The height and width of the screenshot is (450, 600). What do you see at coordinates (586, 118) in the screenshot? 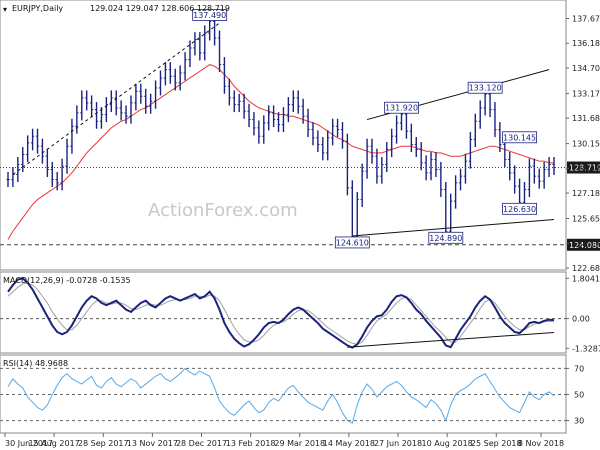
I see `price-ytick-label: 131.685` at bounding box center [586, 118].